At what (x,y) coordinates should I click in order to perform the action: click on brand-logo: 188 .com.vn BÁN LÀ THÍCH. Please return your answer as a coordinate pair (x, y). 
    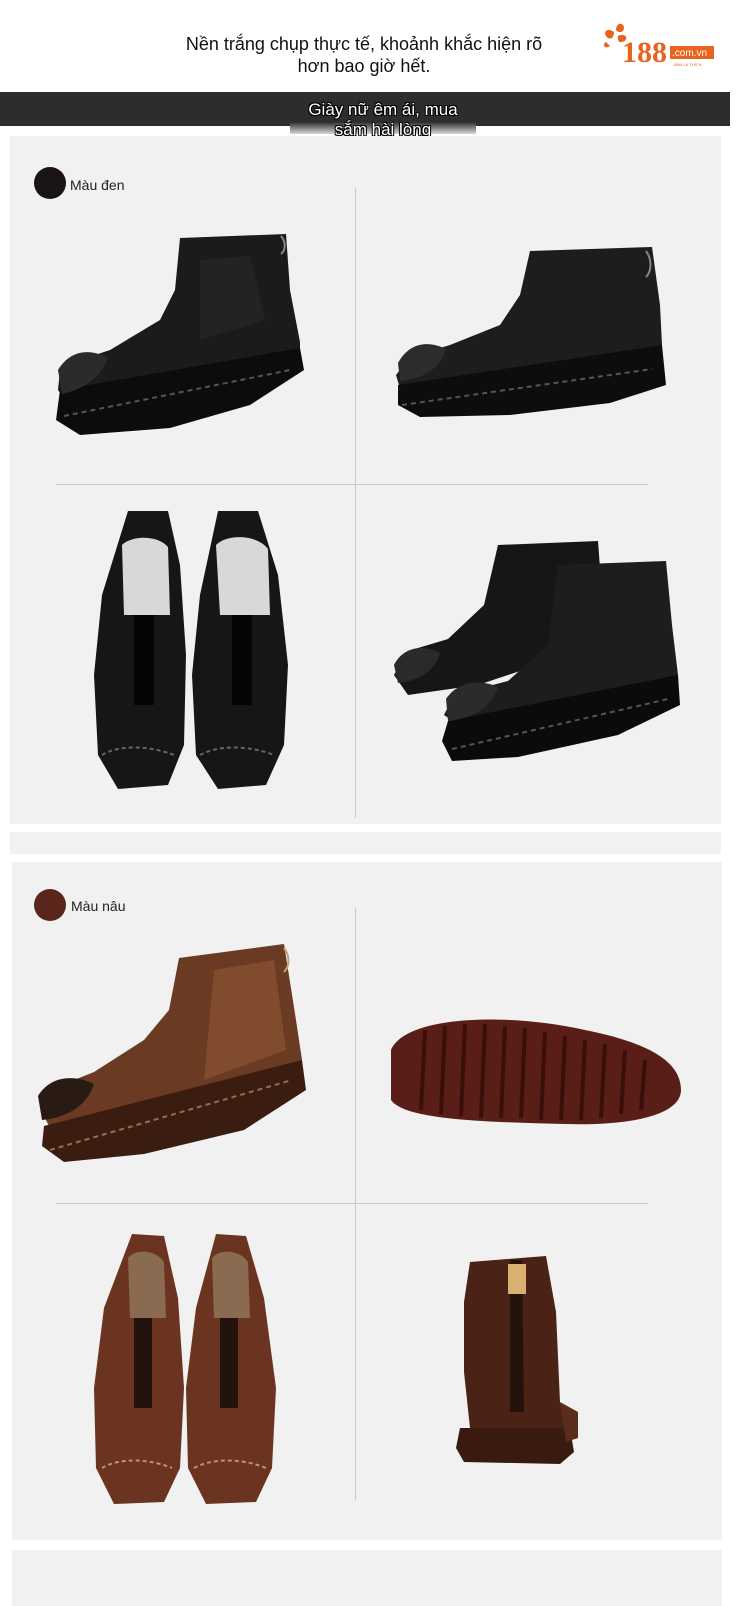
    Looking at the image, I should click on (659, 45).